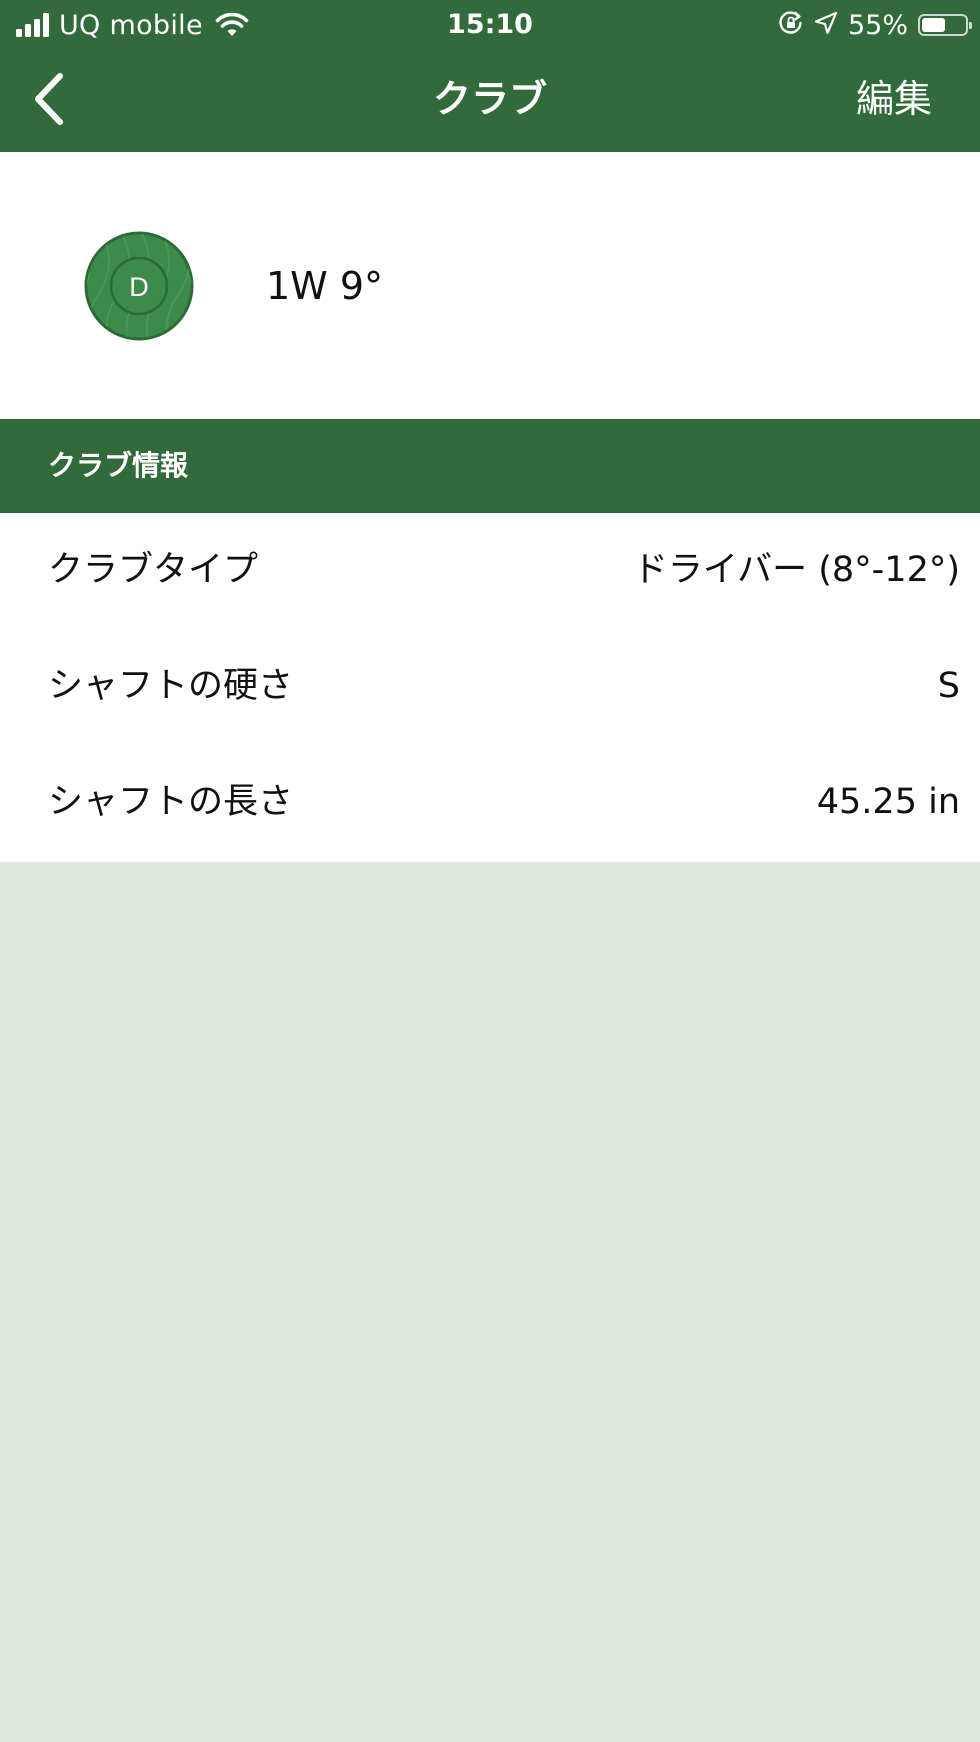 This screenshot has height=1742, width=980. I want to click on info-row-shaft-flex: シャフトの硬さ S, so click(490, 687).